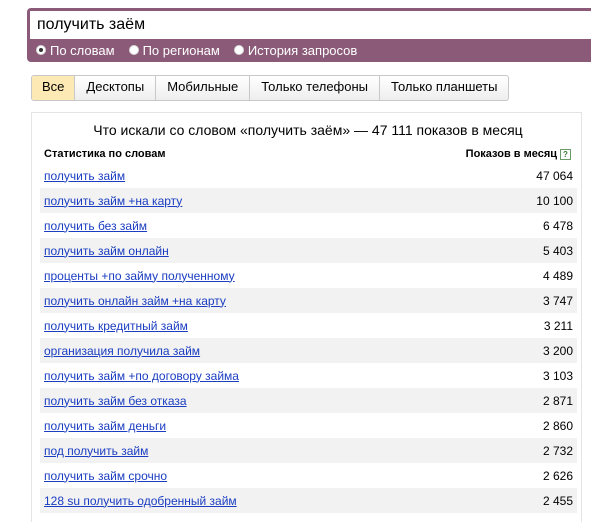 The image size is (591, 522). What do you see at coordinates (84, 176) in the screenshot?
I see `phrase-link: получить займ` at bounding box center [84, 176].